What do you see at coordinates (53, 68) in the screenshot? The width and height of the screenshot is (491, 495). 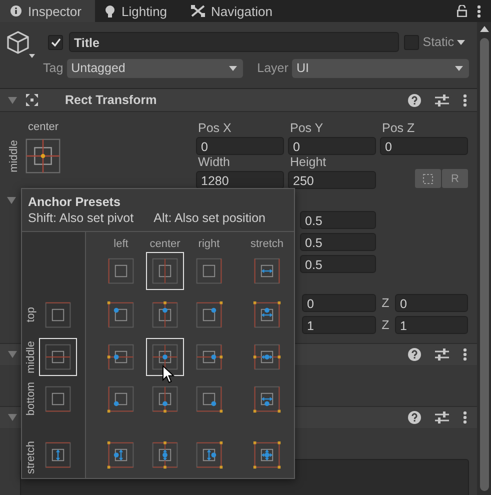 I see `tag-label: Tag` at bounding box center [53, 68].